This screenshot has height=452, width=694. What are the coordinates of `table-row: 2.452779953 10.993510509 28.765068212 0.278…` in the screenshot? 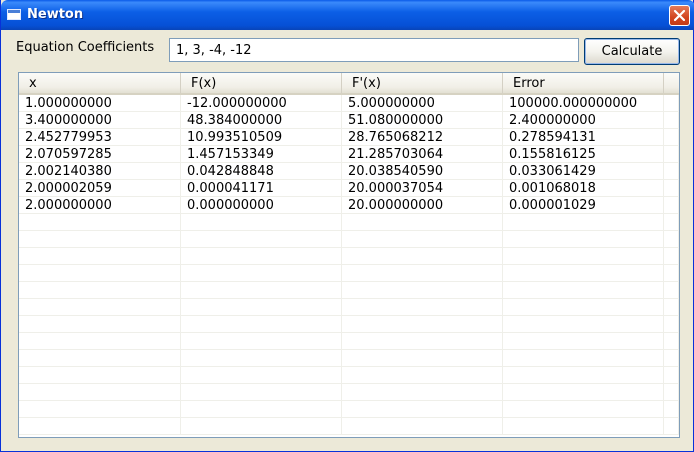 It's located at (349, 137).